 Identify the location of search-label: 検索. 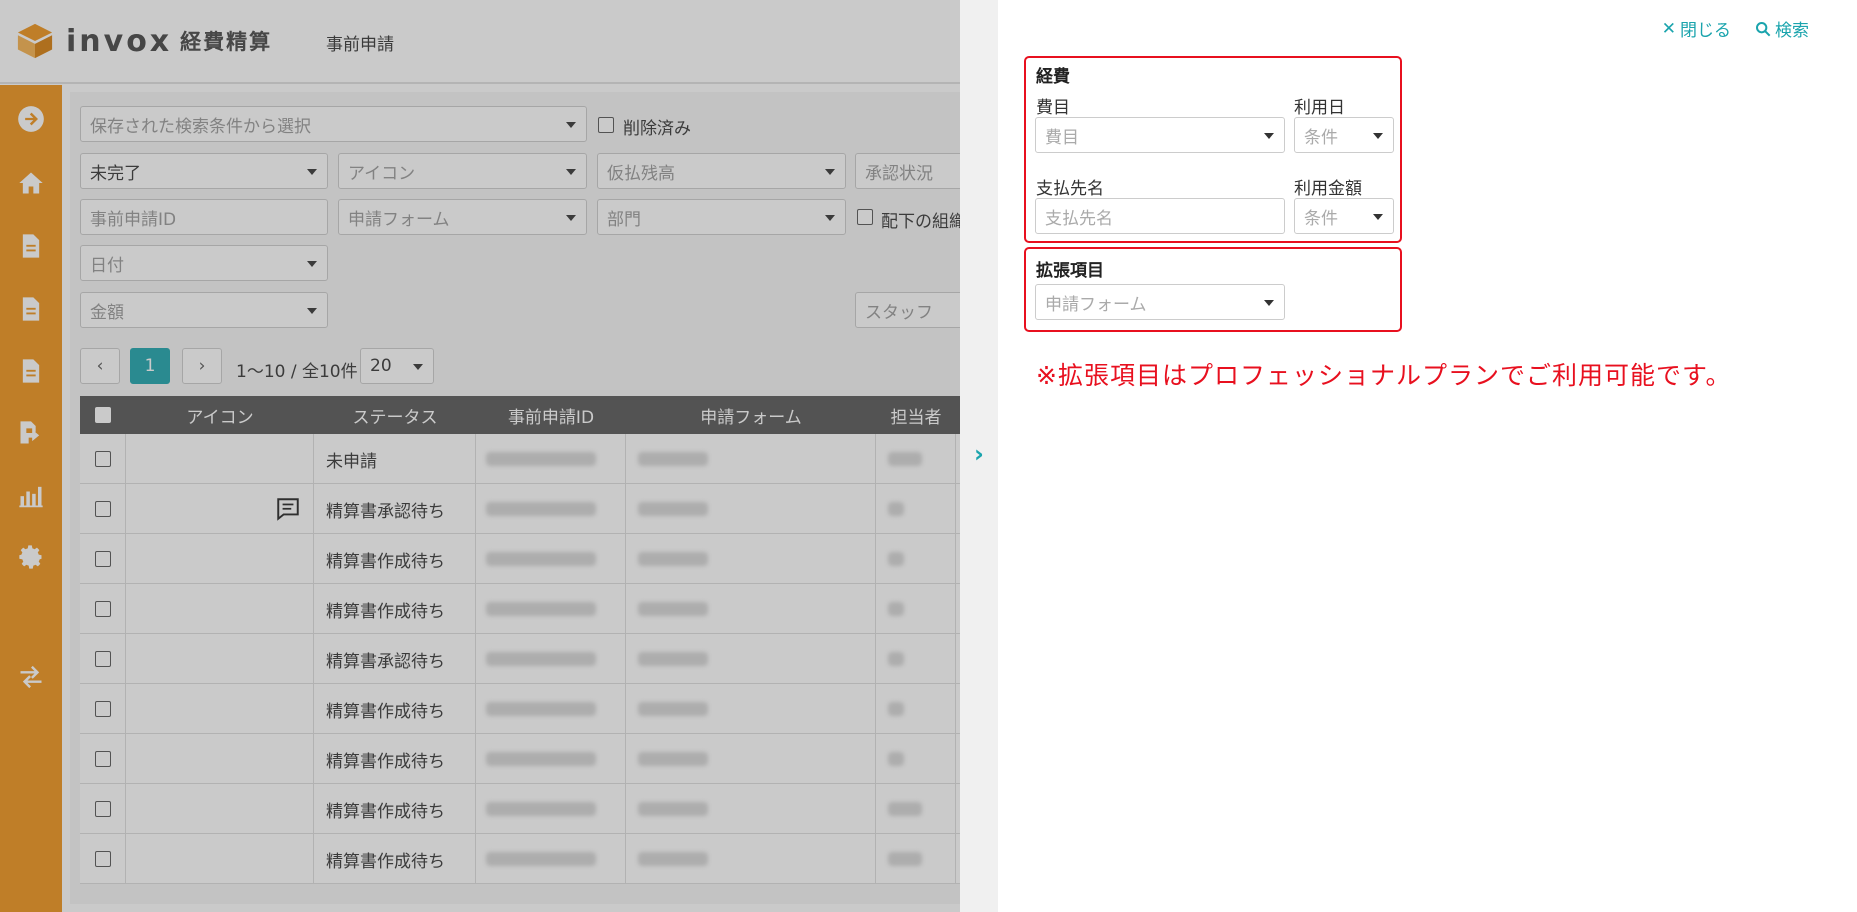
(1792, 31).